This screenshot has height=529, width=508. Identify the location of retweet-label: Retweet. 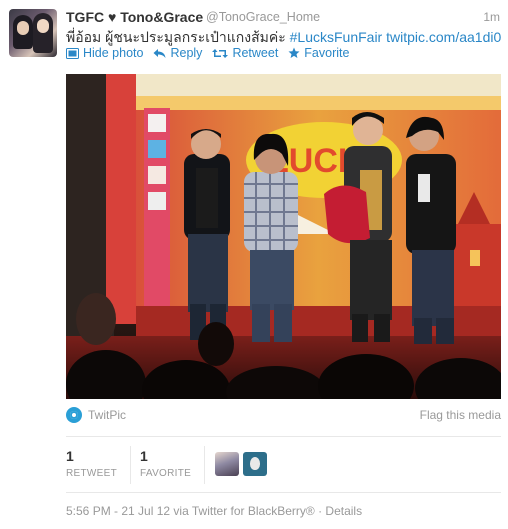
(255, 53).